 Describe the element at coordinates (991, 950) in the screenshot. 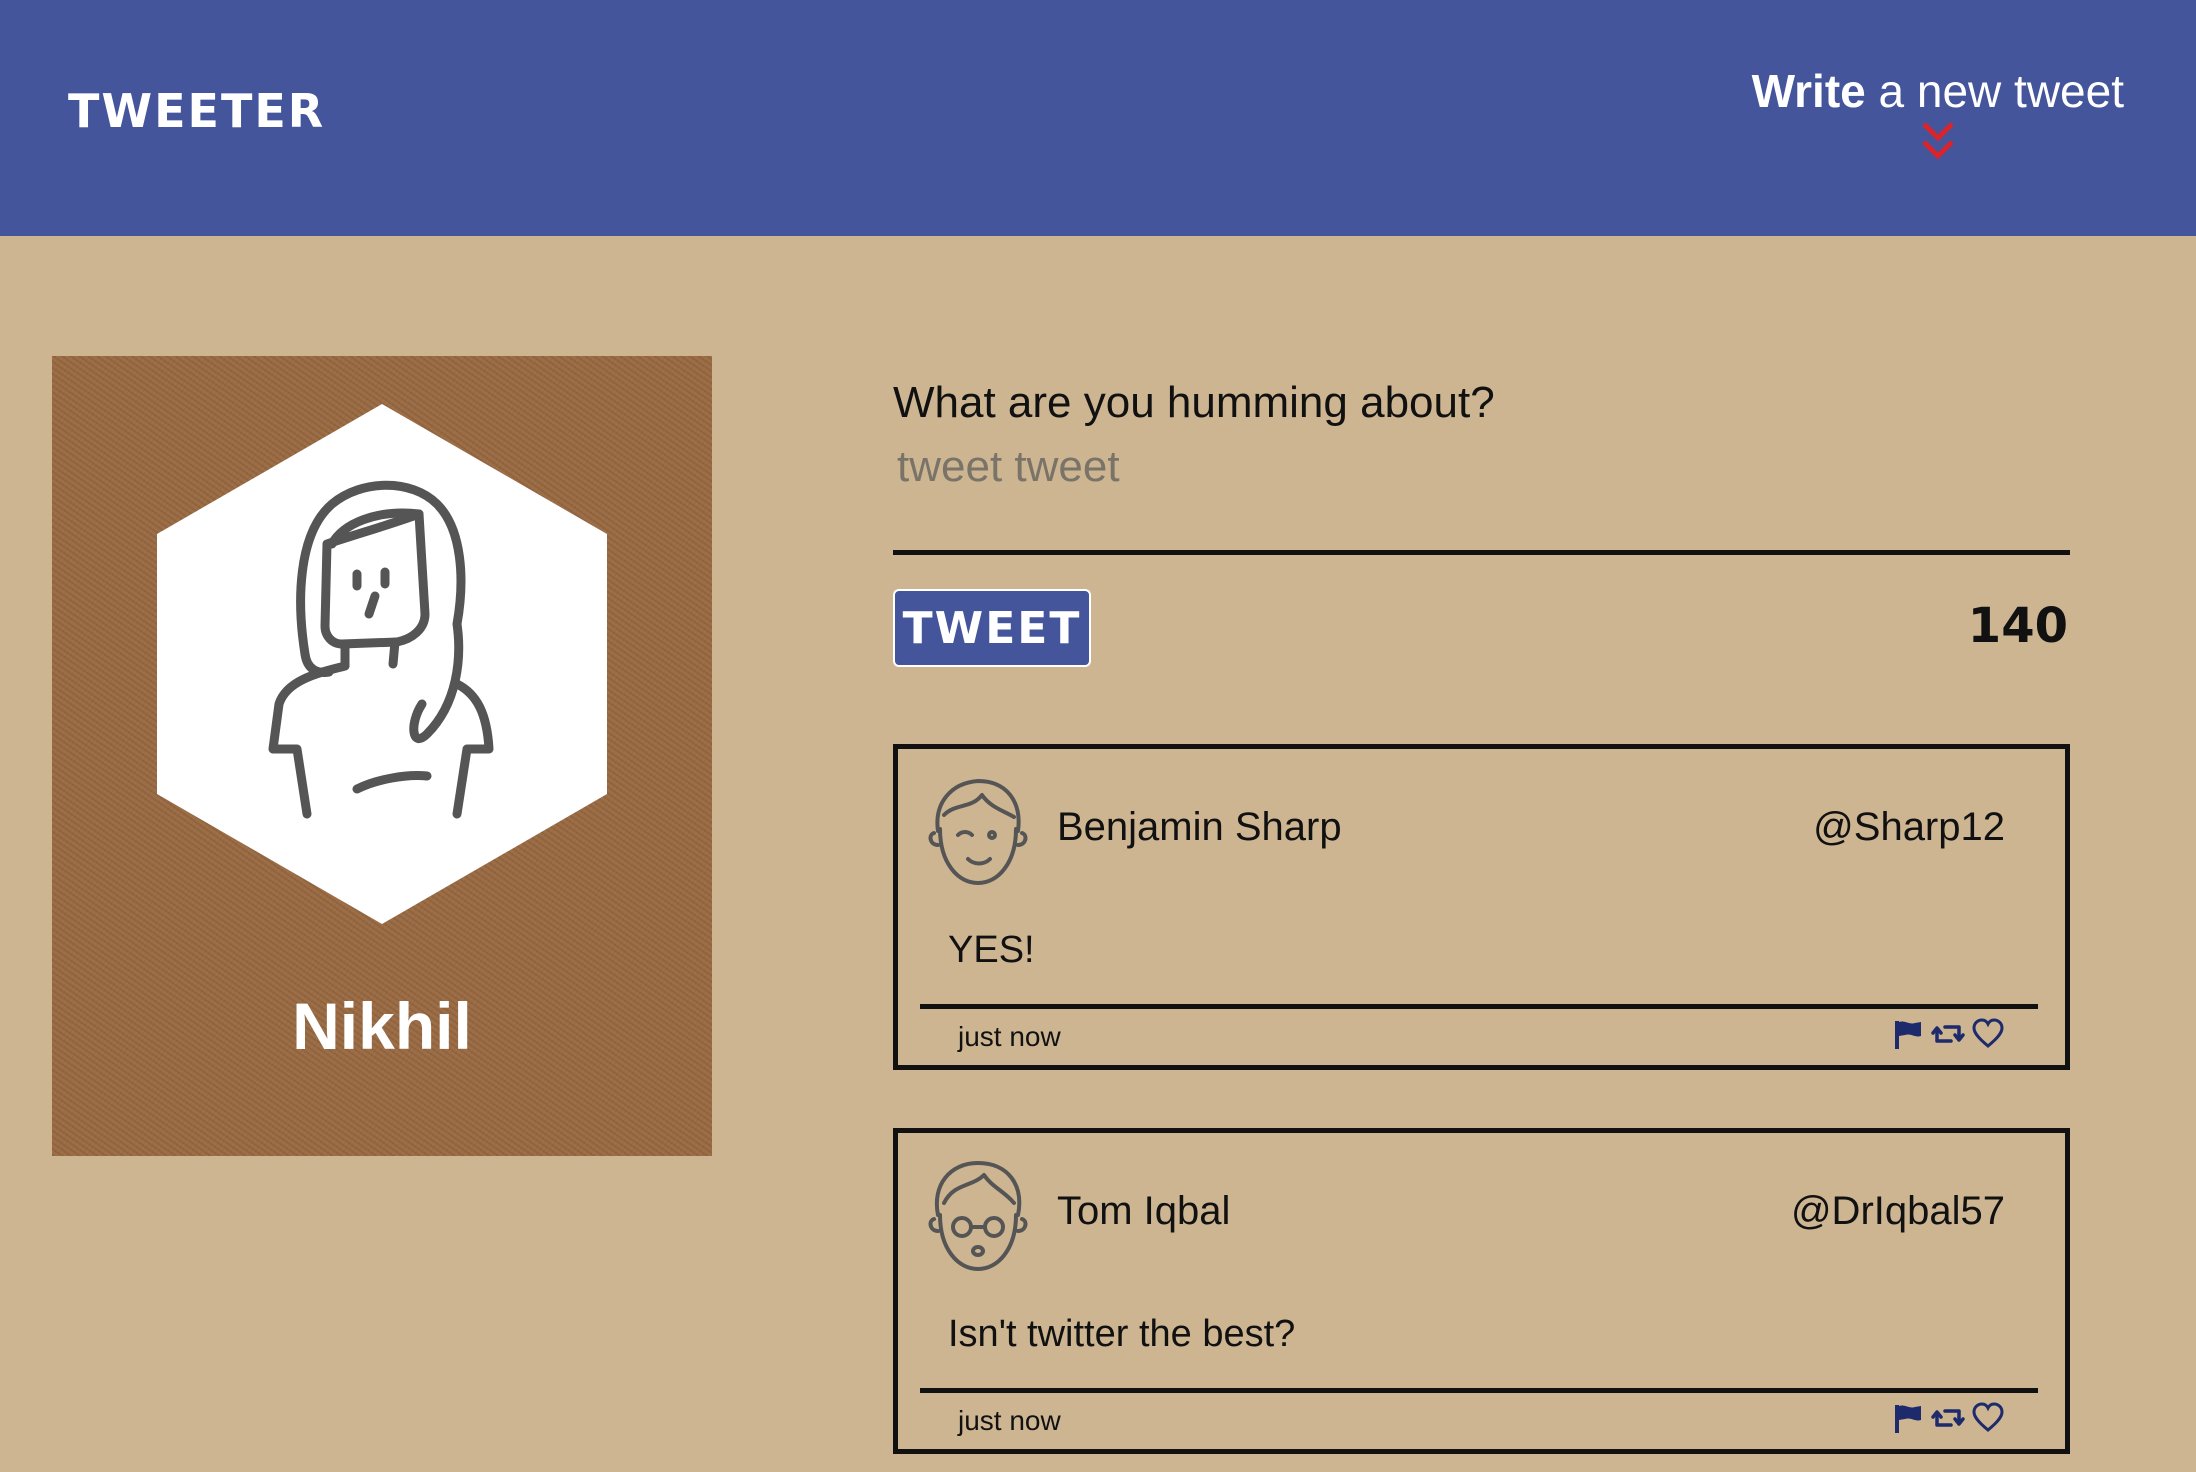

I see `tweet-content: YES!` at that location.